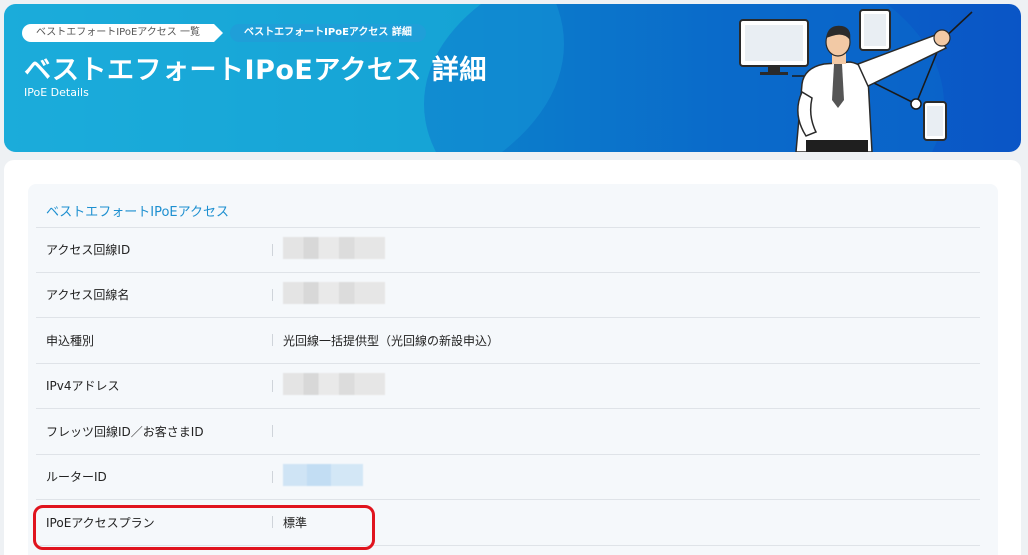  What do you see at coordinates (856, 80) in the screenshot?
I see `businessman-network-illustration-icon` at bounding box center [856, 80].